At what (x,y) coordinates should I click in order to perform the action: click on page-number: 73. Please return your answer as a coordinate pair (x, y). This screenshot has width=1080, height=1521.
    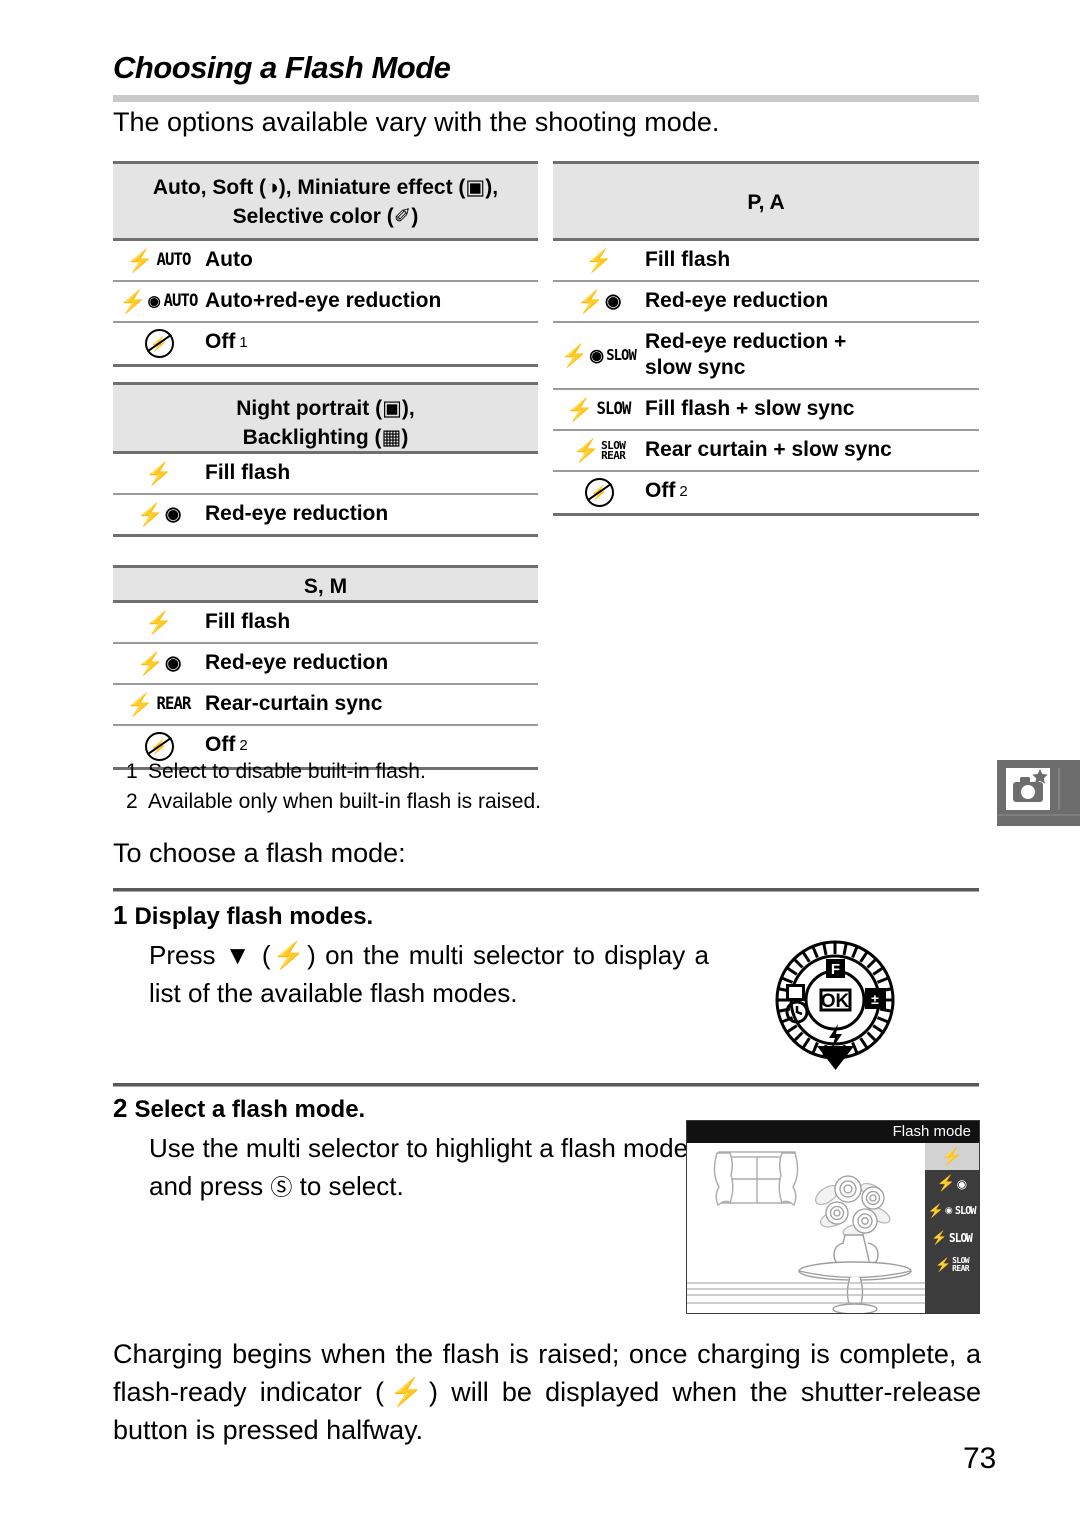
    Looking at the image, I should click on (980, 1458).